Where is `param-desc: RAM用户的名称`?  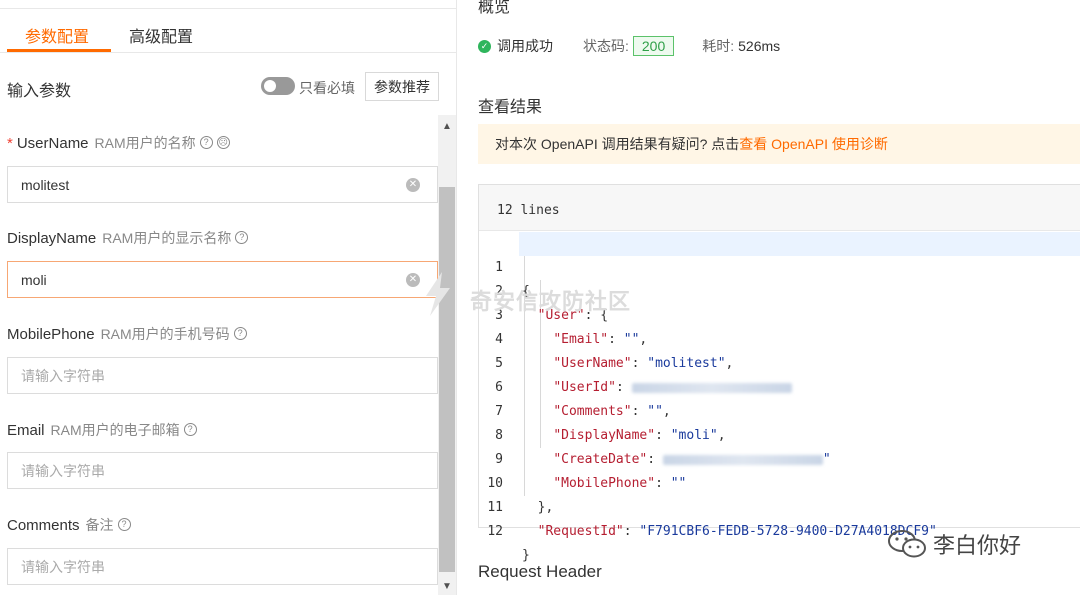
param-desc: RAM用户的名称 is located at coordinates (145, 143).